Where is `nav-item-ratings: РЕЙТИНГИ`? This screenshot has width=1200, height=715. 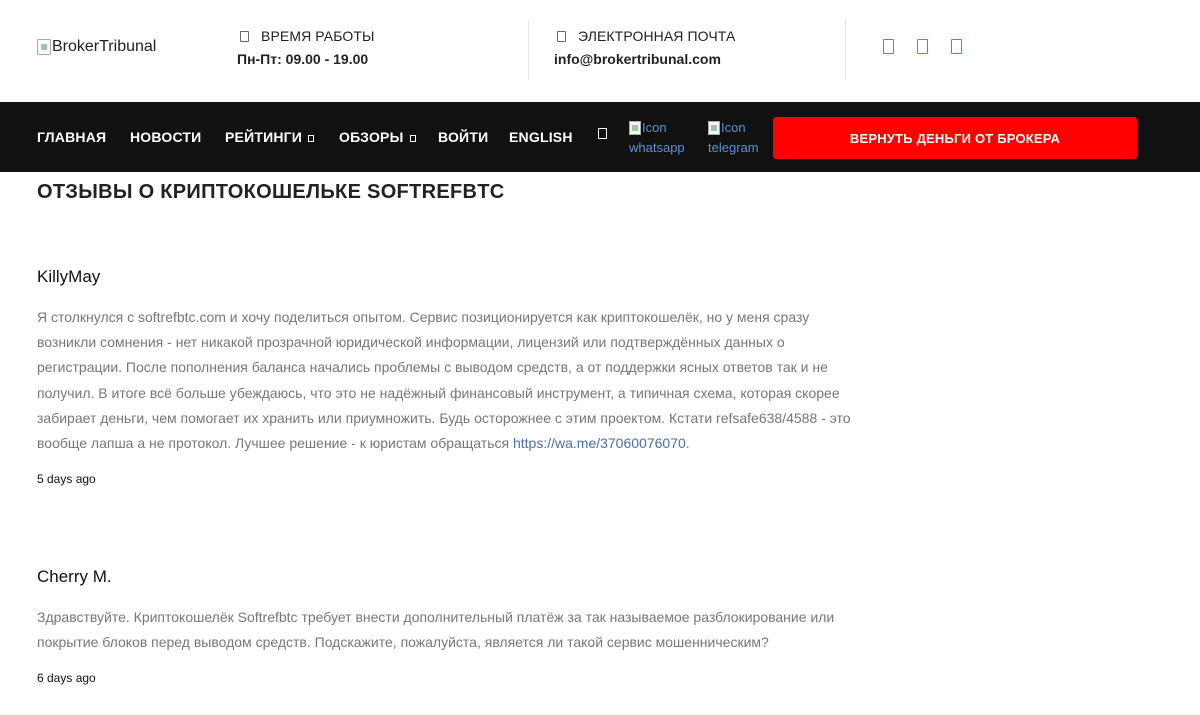
nav-item-ratings: РЕЙТИНГИ is located at coordinates (270, 137).